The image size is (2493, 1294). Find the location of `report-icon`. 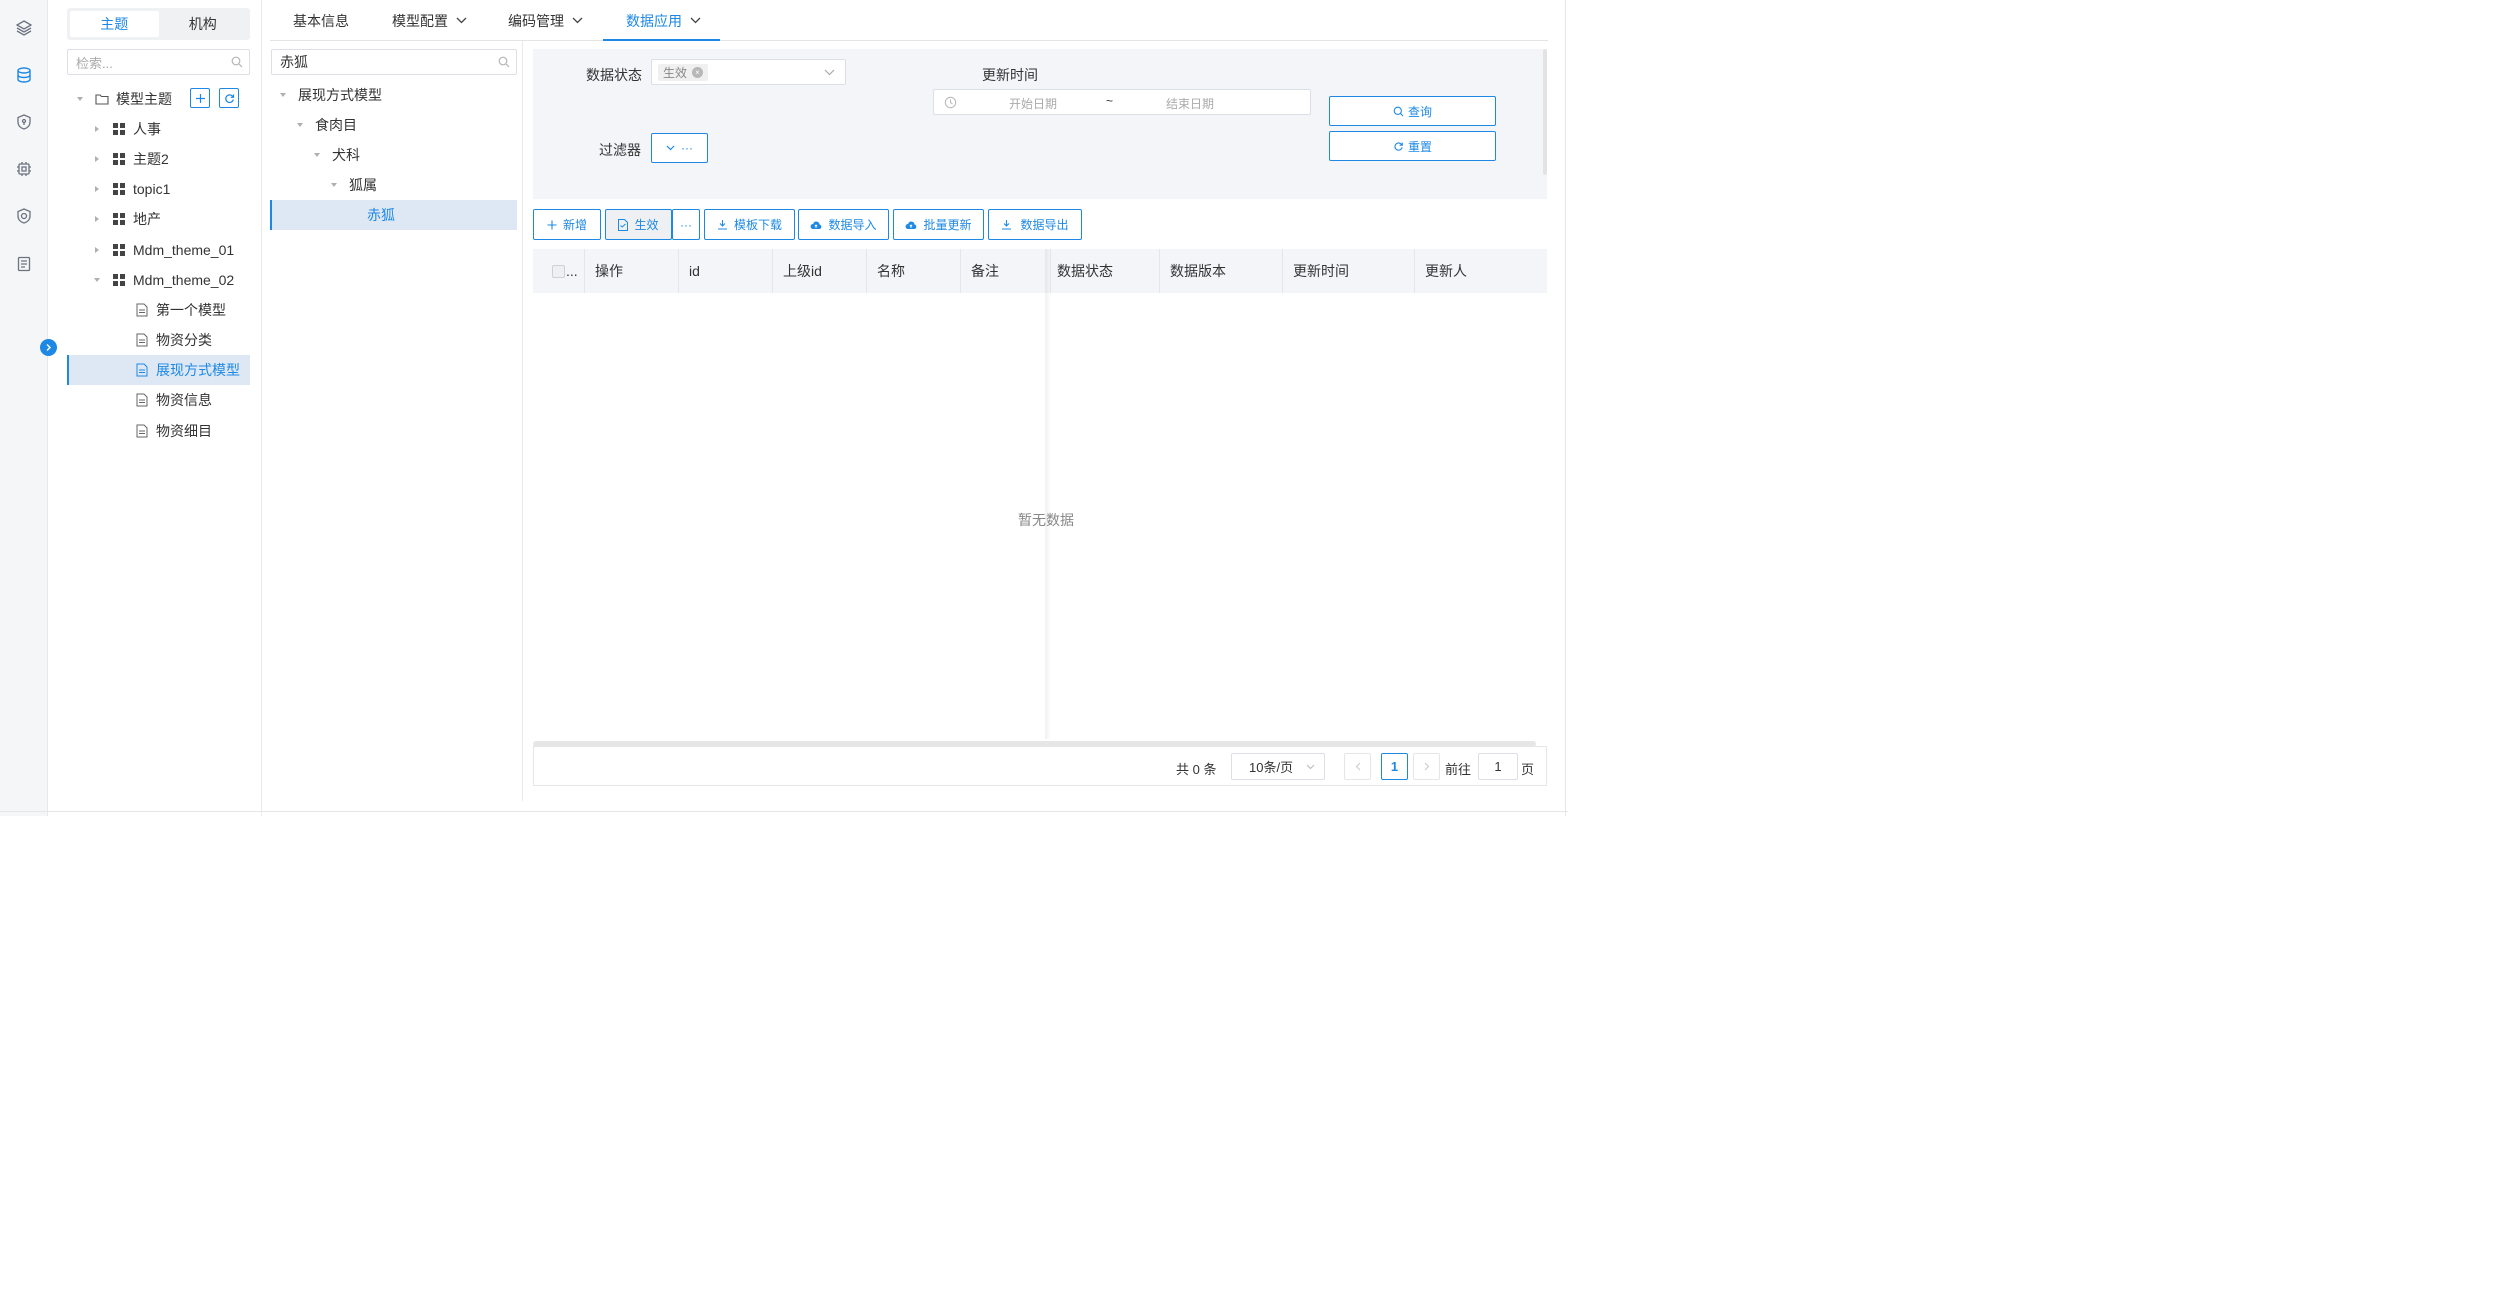

report-icon is located at coordinates (24, 264).